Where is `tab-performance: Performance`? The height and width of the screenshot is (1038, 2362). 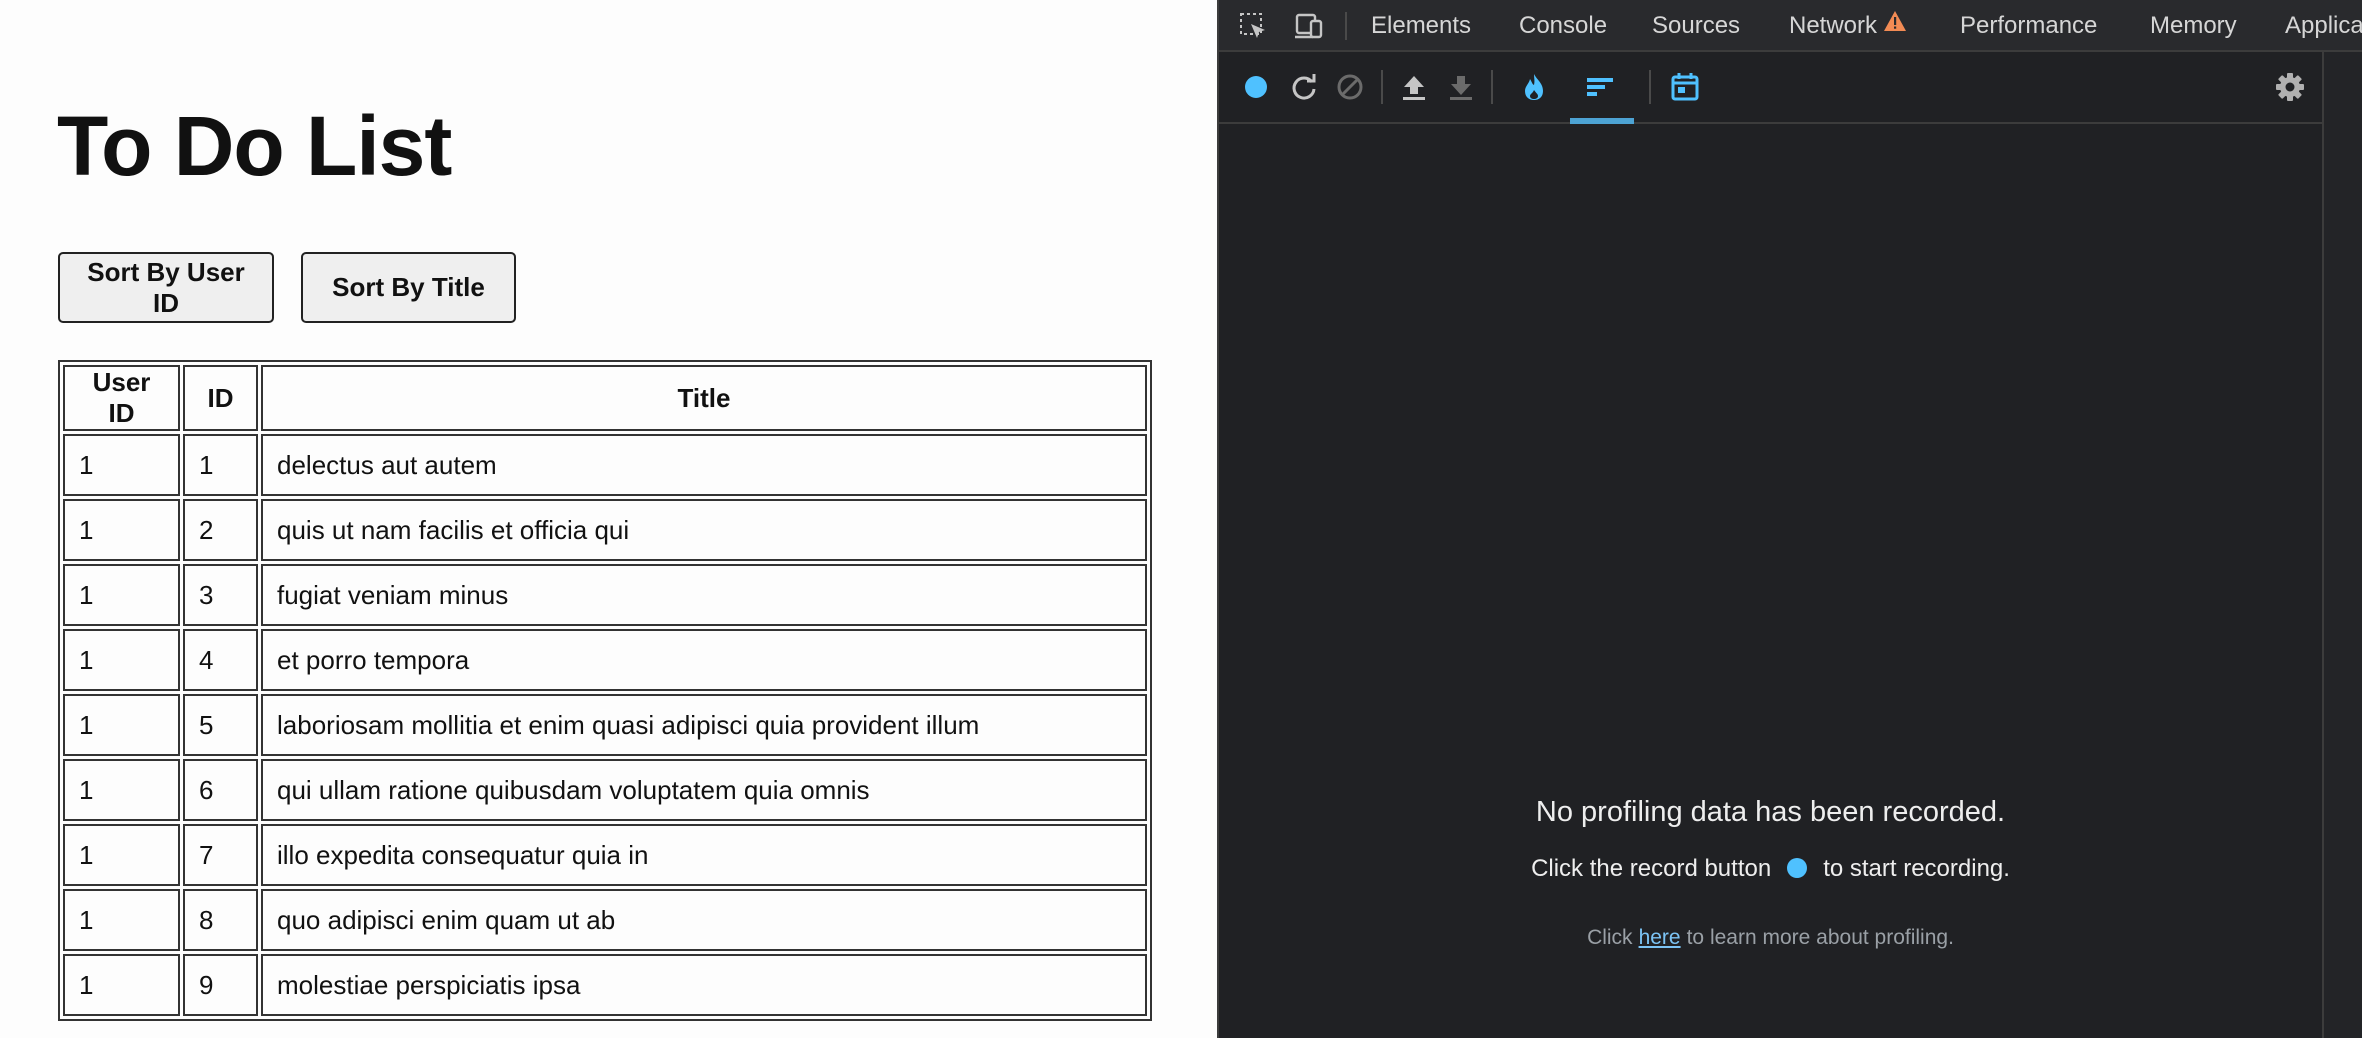
tab-performance: Performance is located at coordinates (2028, 26).